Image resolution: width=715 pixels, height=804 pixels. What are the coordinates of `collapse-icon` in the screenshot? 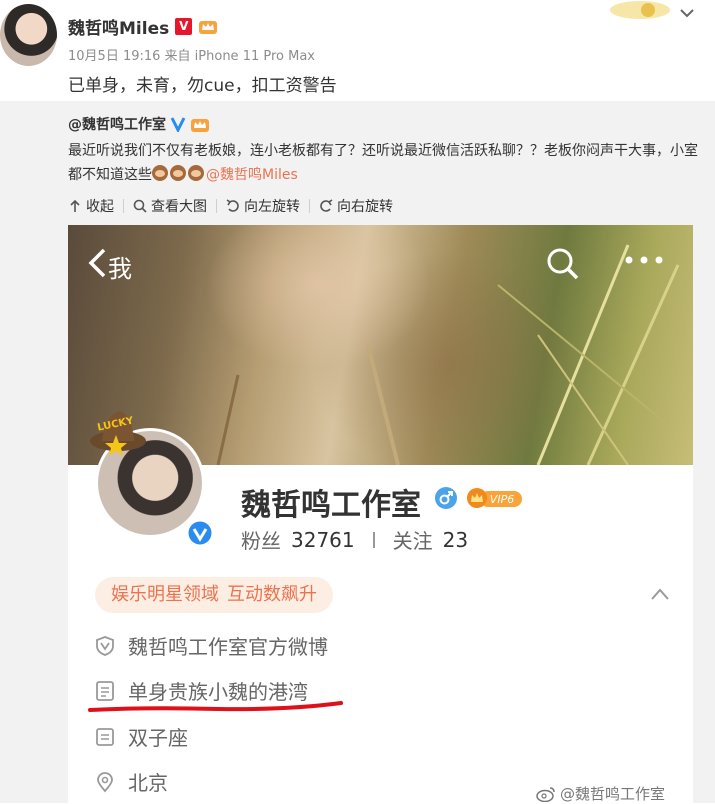 It's located at (75, 205).